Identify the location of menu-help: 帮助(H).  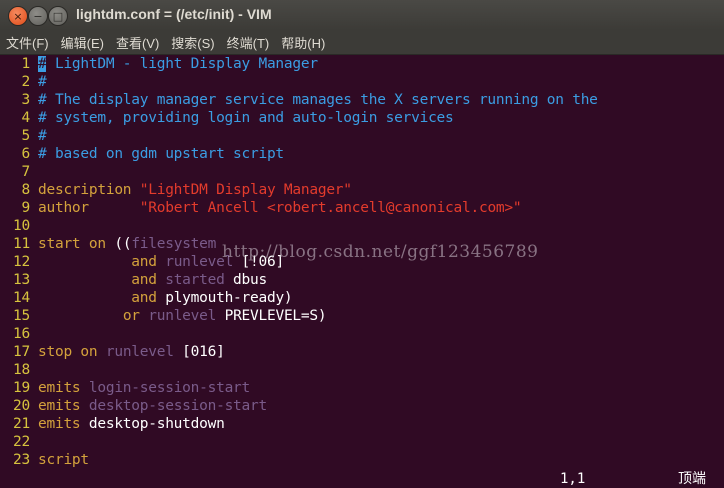
(303, 42).